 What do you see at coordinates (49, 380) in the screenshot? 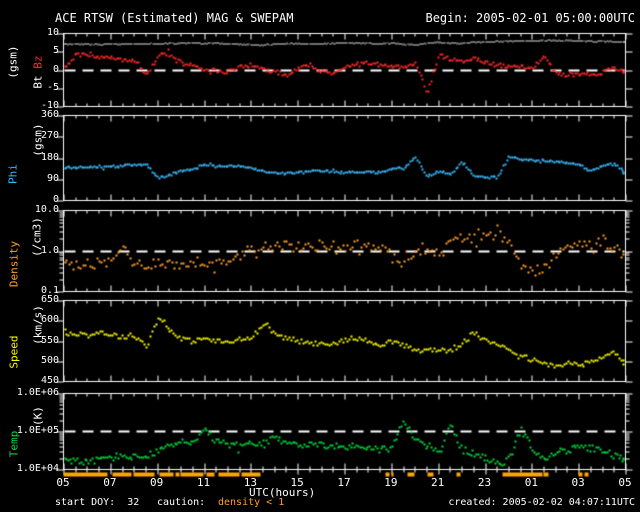
I see `y-tick-label: 450` at bounding box center [49, 380].